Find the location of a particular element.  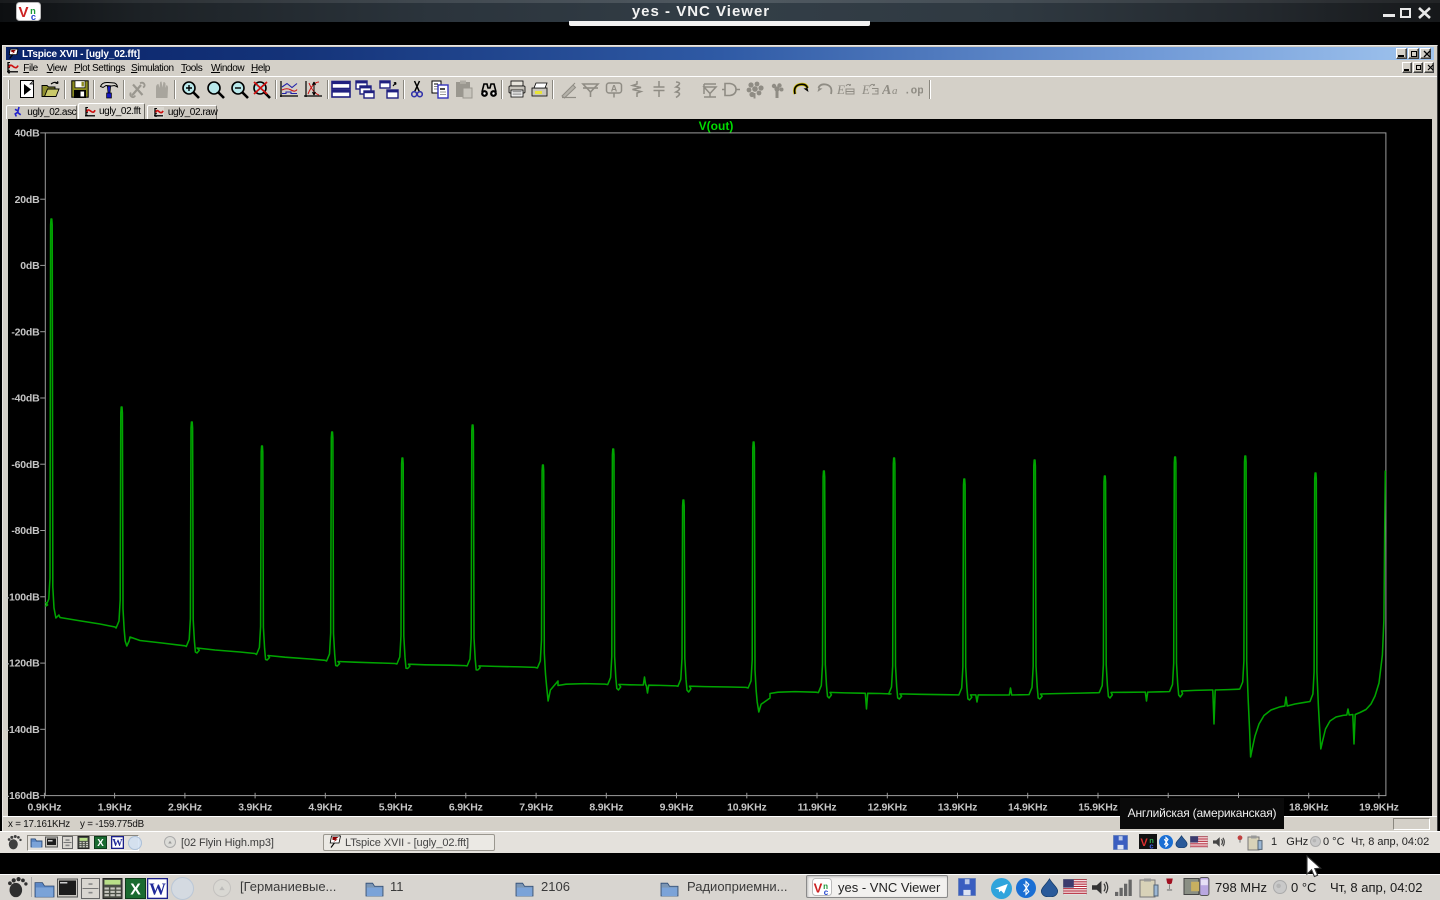

svg-text: 6.9KHz is located at coordinates (466, 808).